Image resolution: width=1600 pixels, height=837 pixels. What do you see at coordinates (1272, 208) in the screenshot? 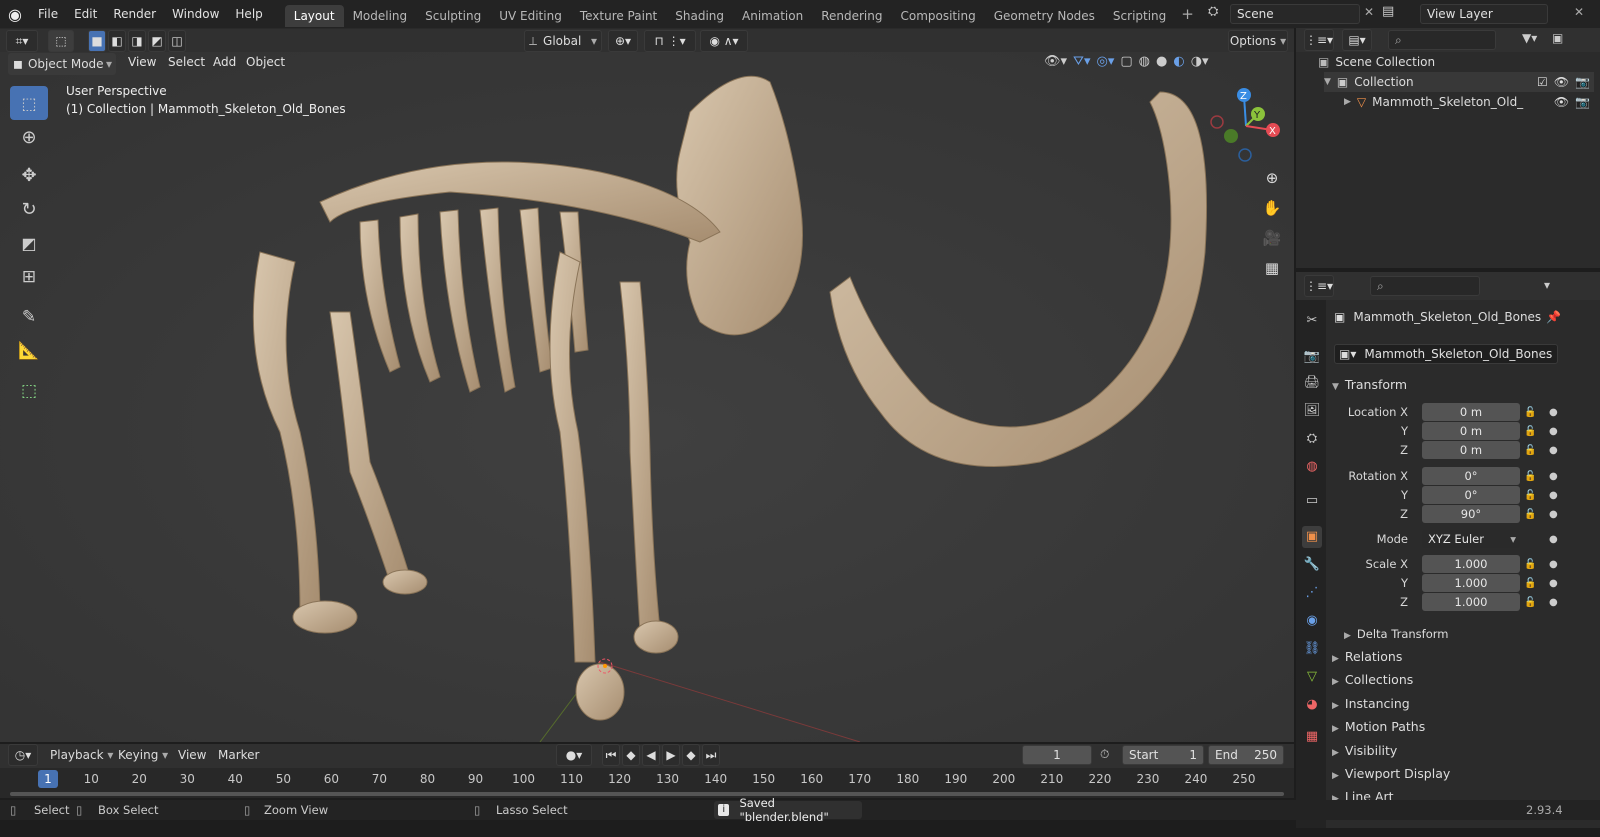
I see `pan-hand-icon: ✋` at bounding box center [1272, 208].